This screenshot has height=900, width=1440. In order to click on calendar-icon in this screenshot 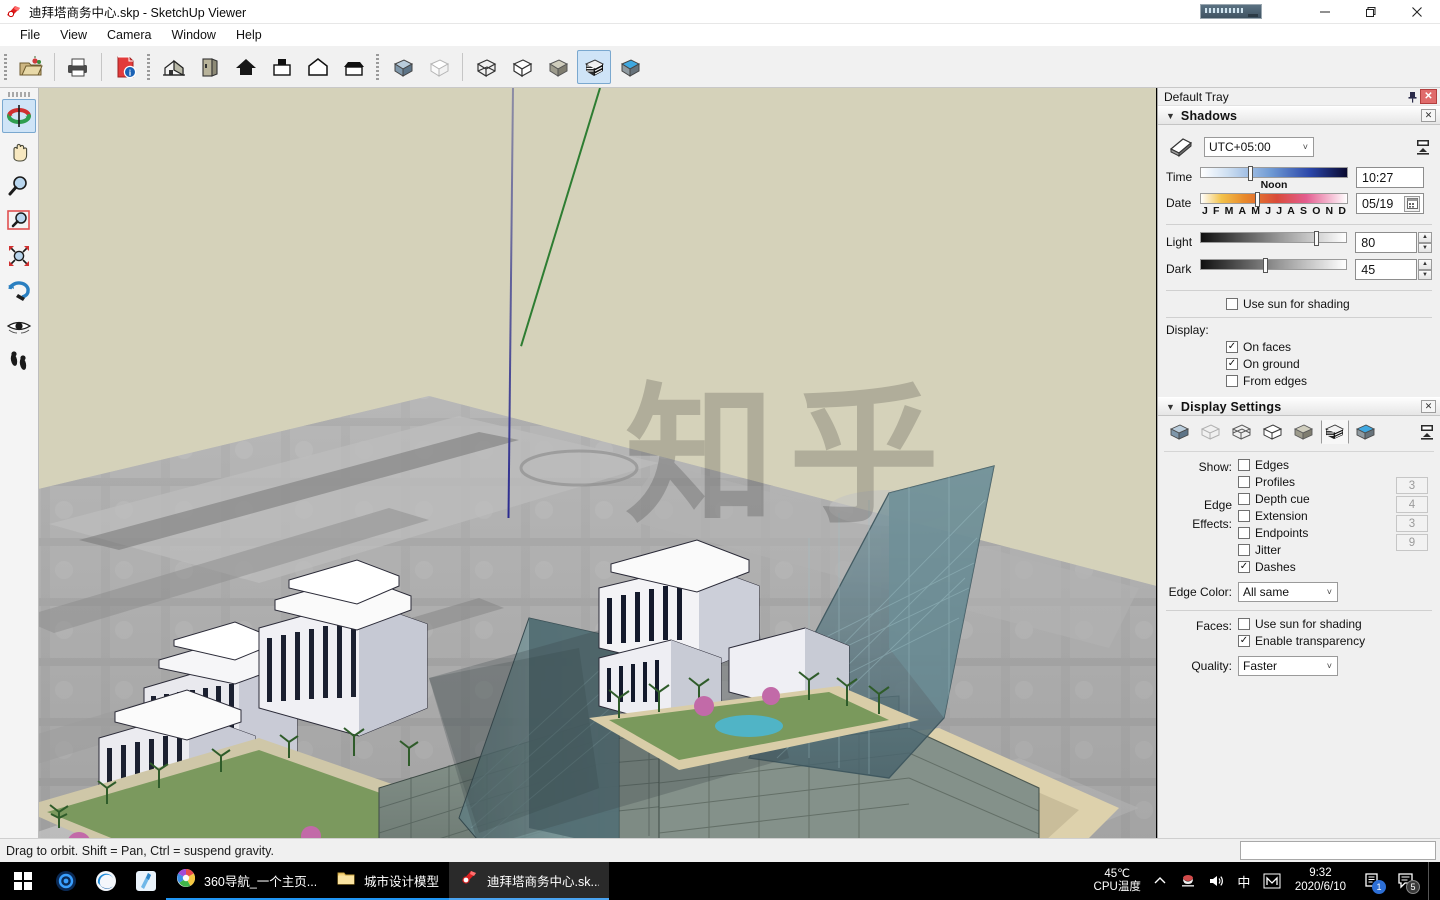, I will do `click(1412, 203)`.